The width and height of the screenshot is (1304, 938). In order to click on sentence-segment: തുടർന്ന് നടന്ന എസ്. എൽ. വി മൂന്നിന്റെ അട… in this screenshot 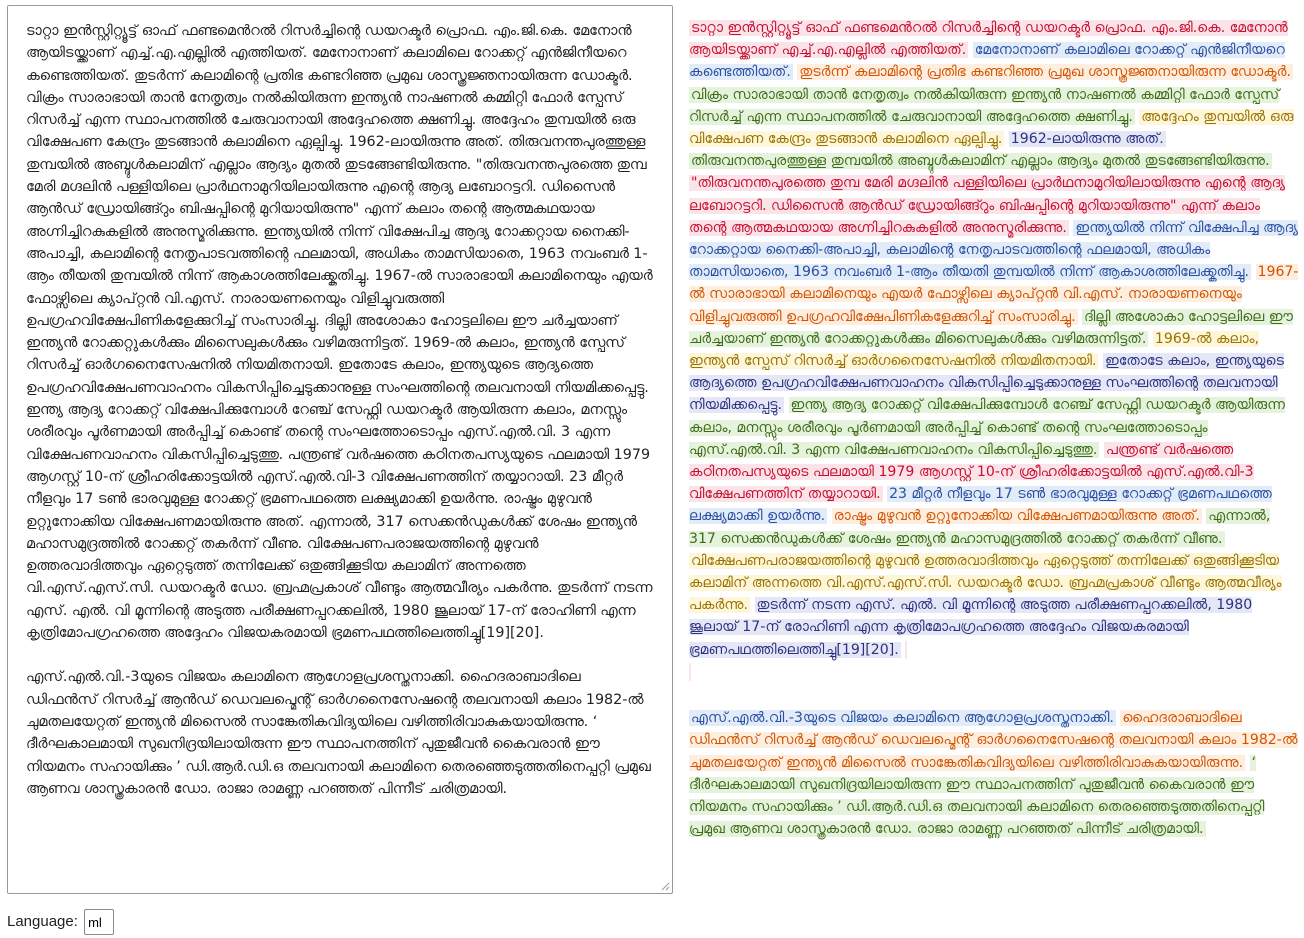, I will do `click(971, 627)`.